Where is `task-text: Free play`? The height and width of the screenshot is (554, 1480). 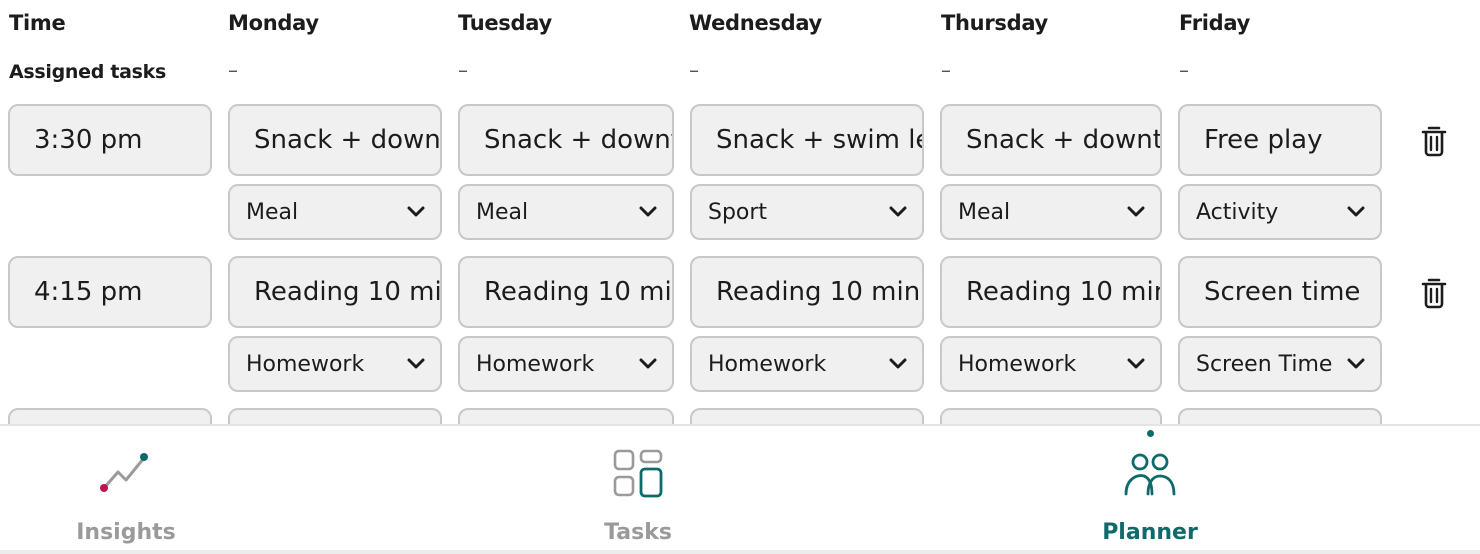
task-text: Free play is located at coordinates (1263, 140).